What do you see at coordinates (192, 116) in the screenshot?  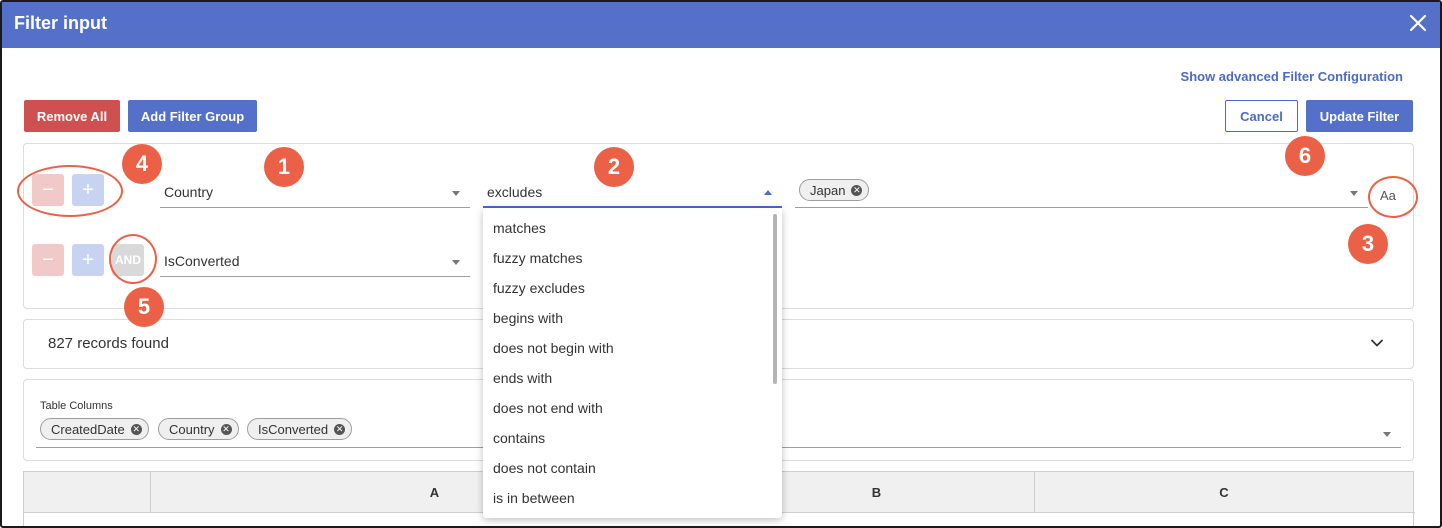 I see `add-filter-group-button: Add Filter Group` at bounding box center [192, 116].